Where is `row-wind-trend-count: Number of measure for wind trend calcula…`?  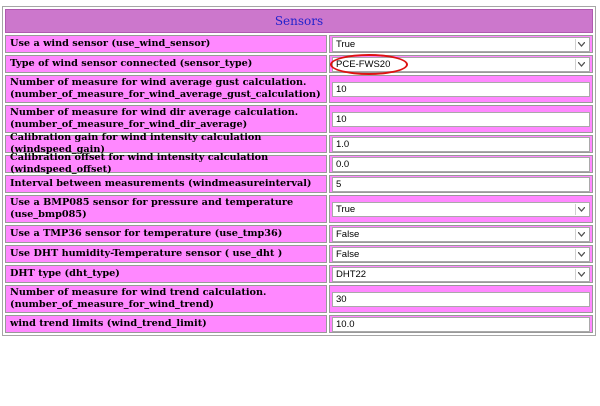 row-wind-trend-count: Number of measure for wind trend calcula… is located at coordinates (299, 299).